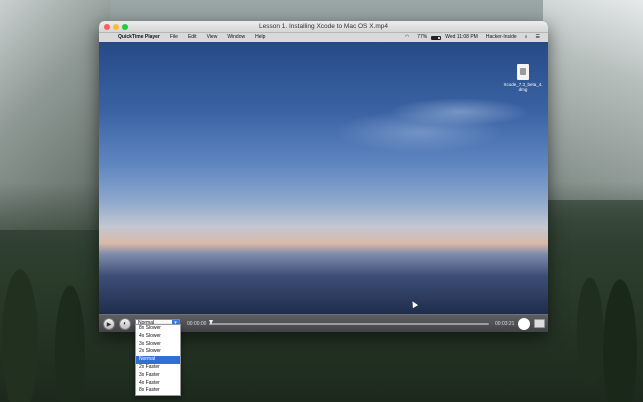  I want to click on menu-view: View, so click(212, 37).